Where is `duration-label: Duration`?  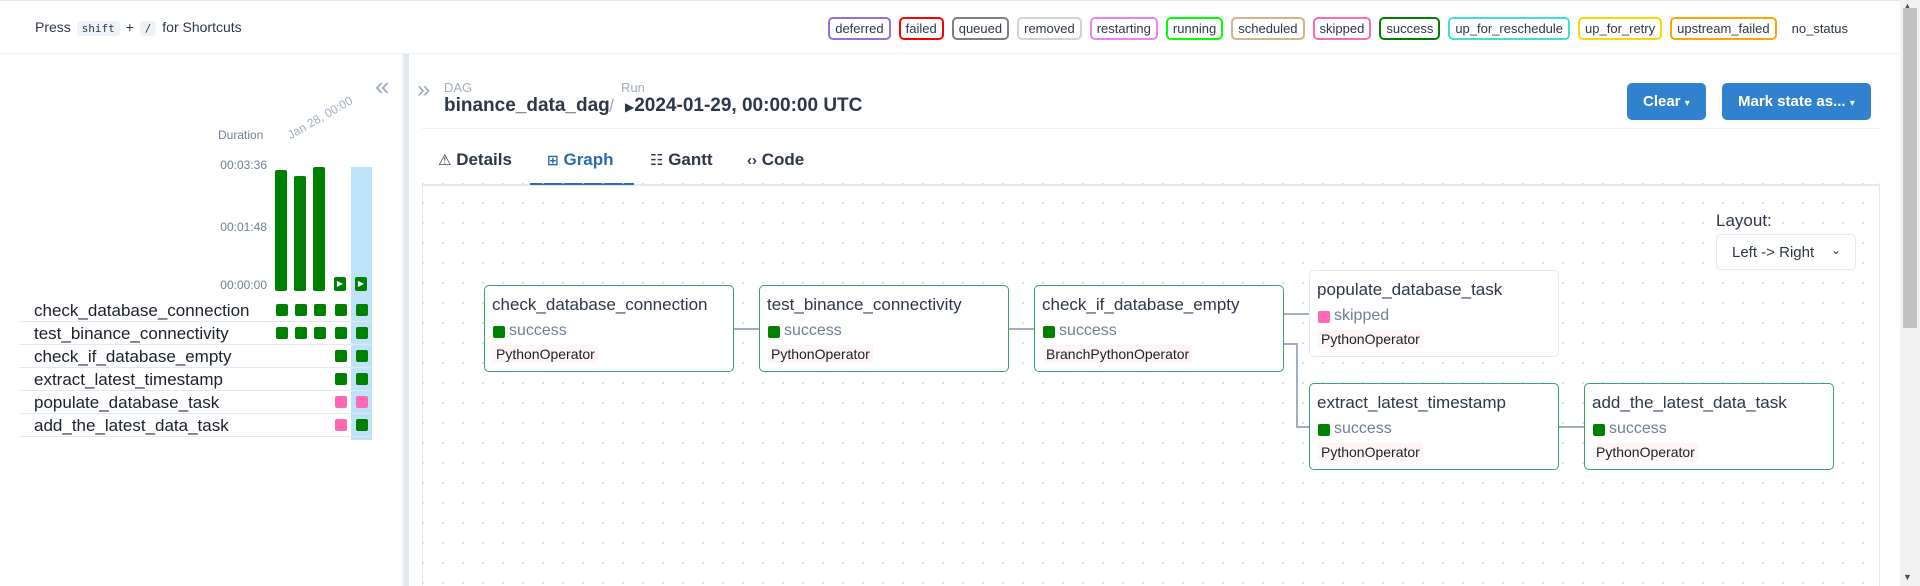 duration-label: Duration is located at coordinates (241, 135).